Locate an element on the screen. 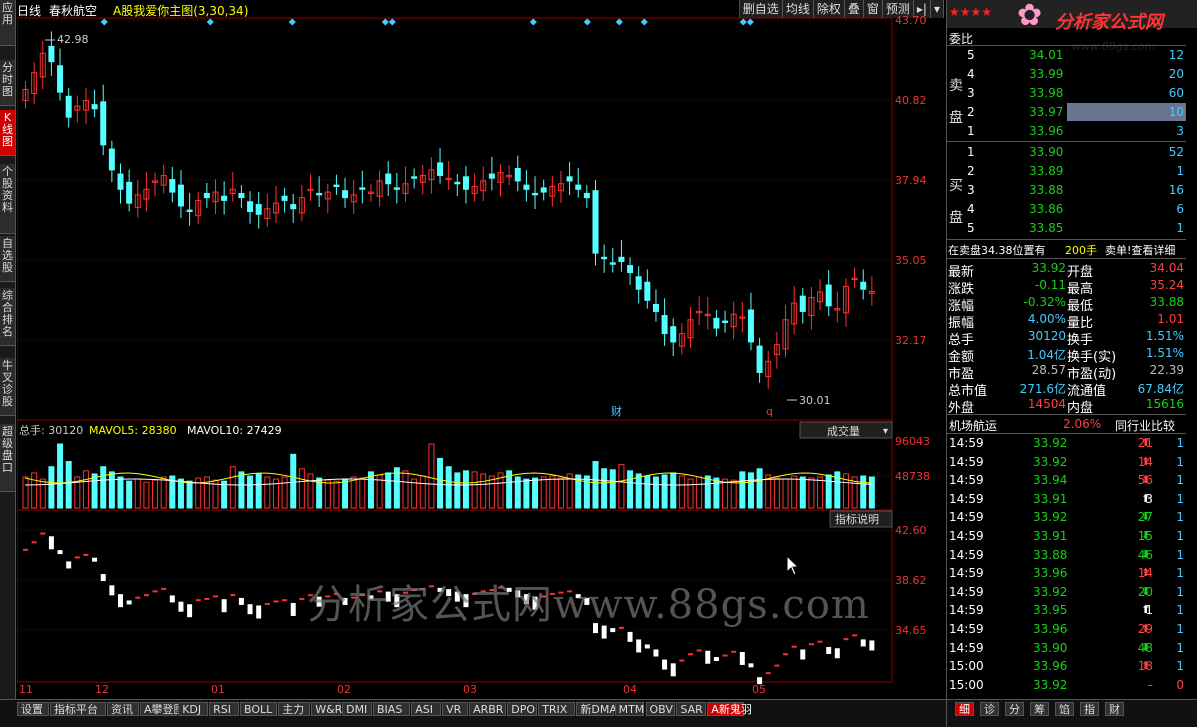  indicator-tab-9: DMI is located at coordinates (357, 709).